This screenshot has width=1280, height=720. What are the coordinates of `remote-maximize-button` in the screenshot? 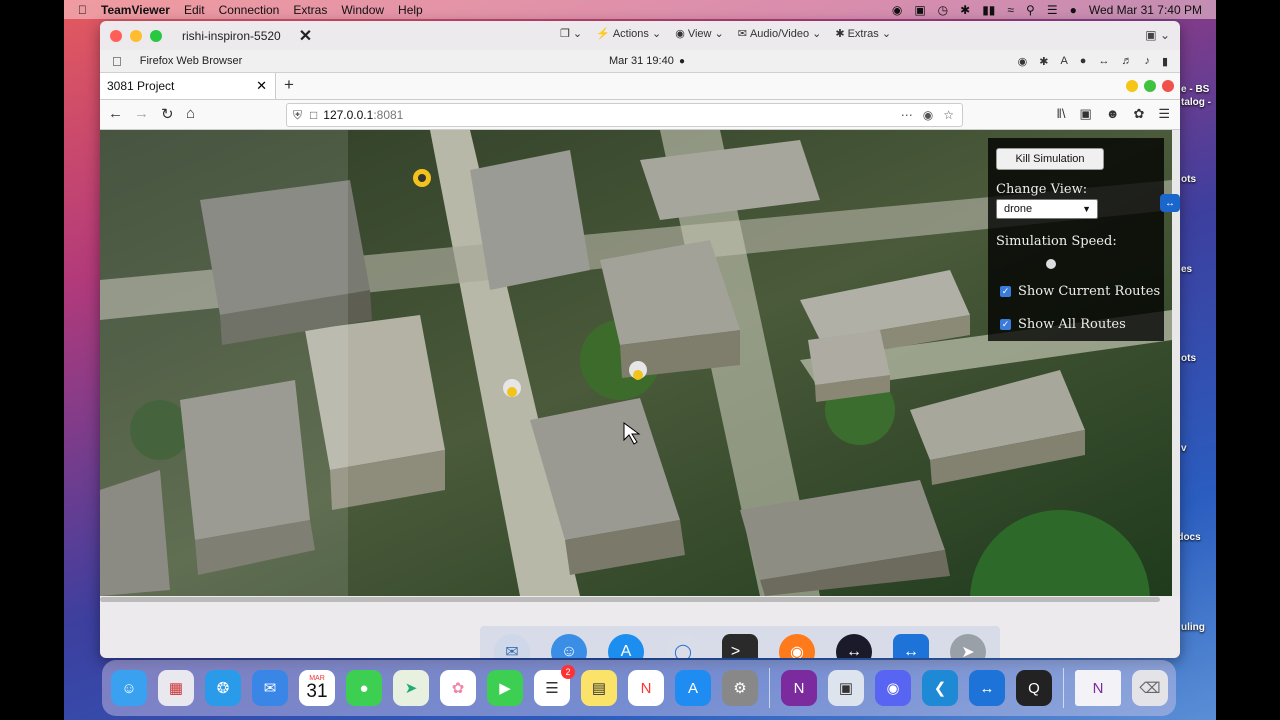 It's located at (1150, 86).